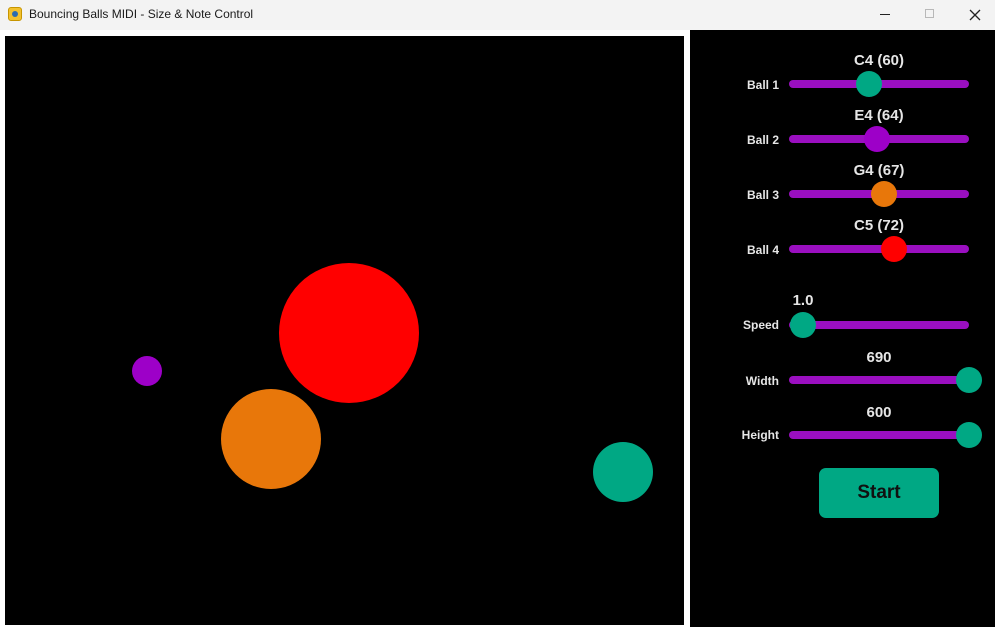 The image size is (995, 627). I want to click on minimize-button, so click(885, 15).